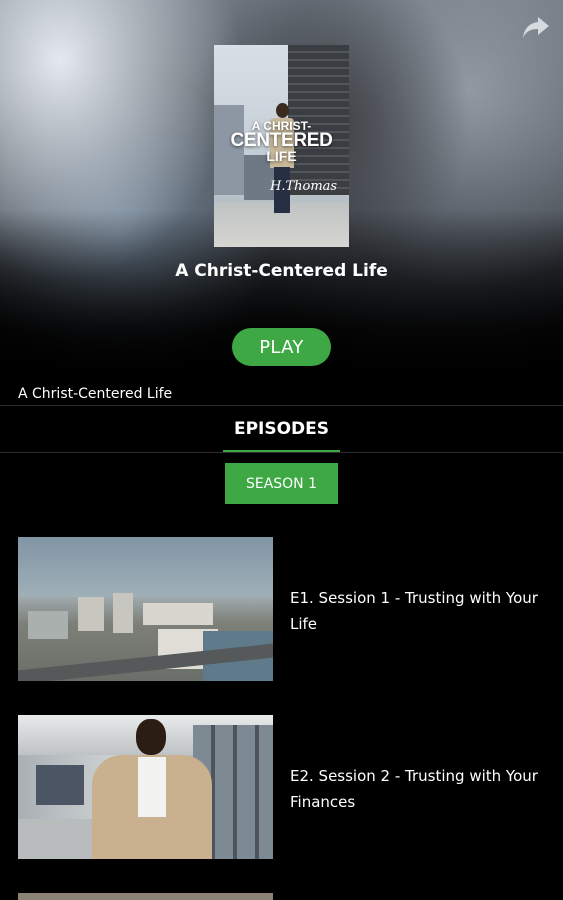  I want to click on page-title: A Christ-Centered Life, so click(281, 271).